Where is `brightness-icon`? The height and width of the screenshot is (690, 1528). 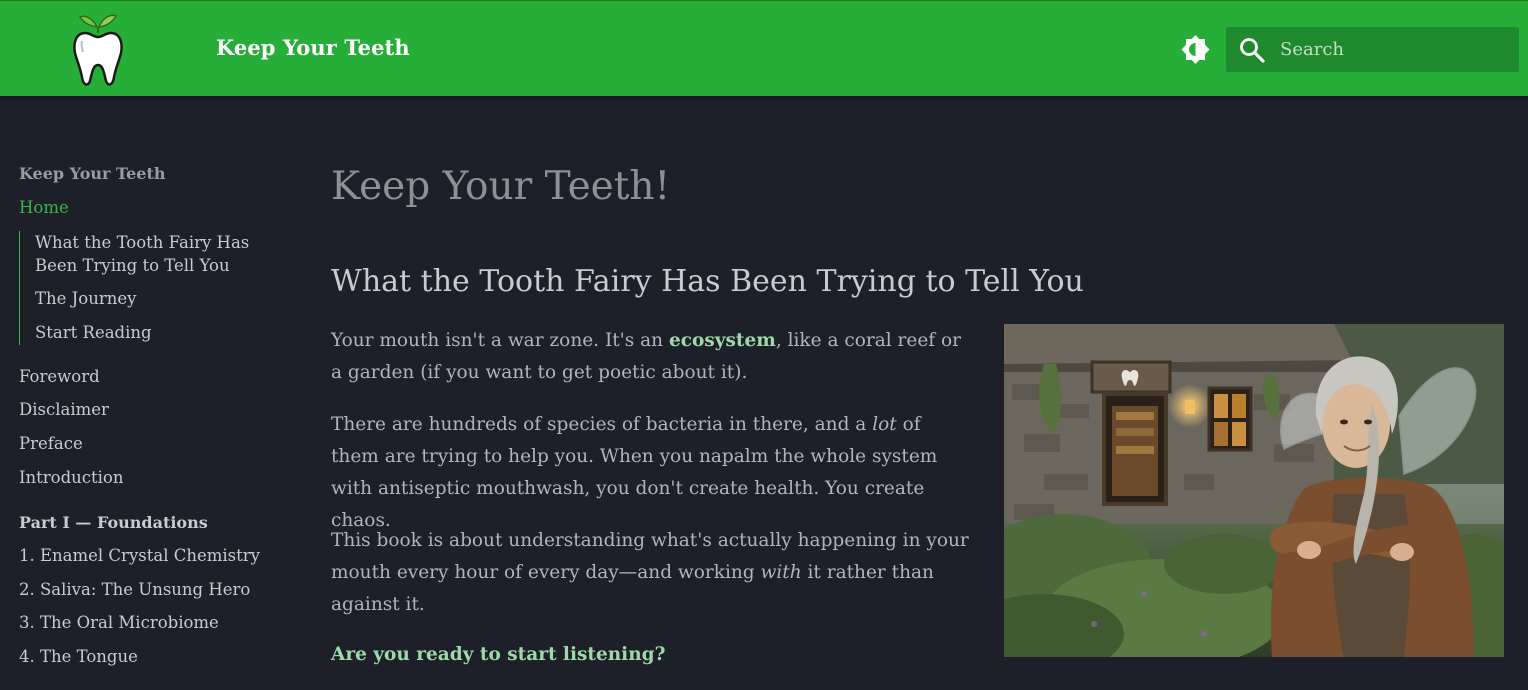
brightness-icon is located at coordinates (1195, 49).